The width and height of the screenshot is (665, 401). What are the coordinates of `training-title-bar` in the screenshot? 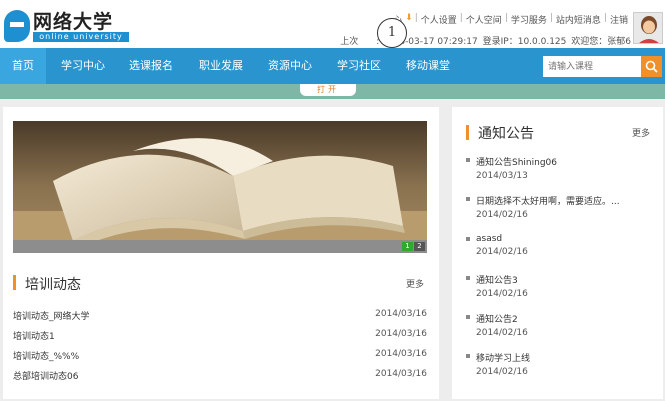 It's located at (14, 282).